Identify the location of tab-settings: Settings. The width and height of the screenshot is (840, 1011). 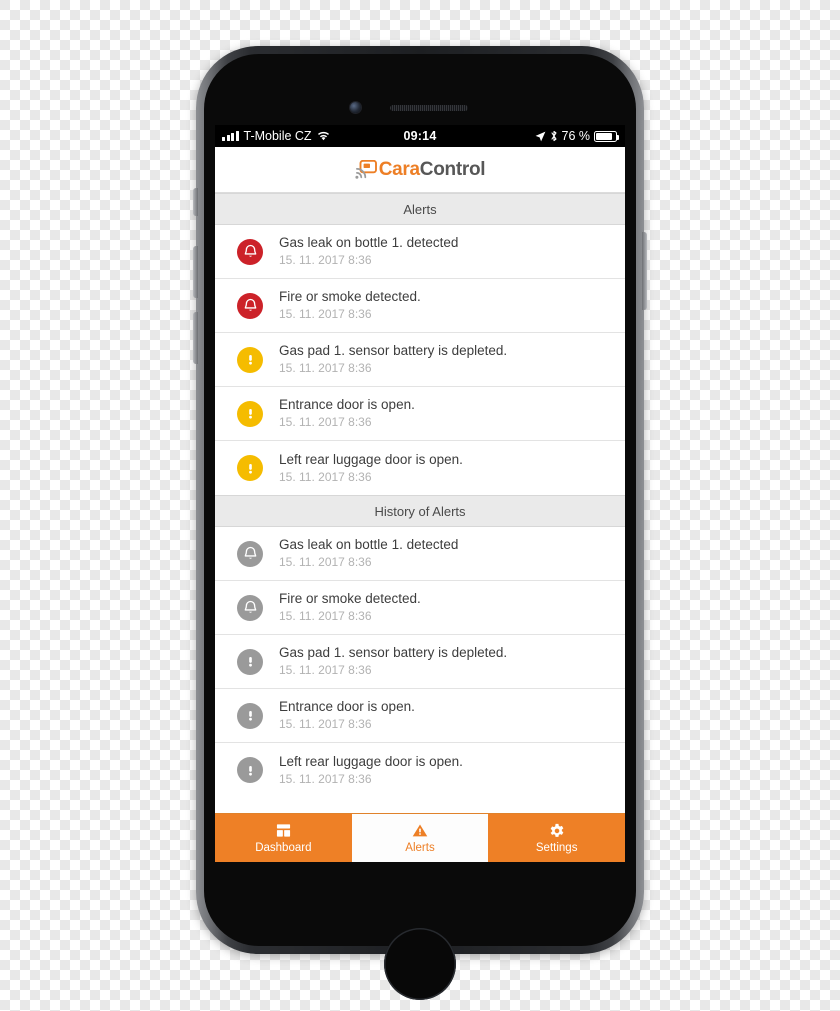
(556, 838).